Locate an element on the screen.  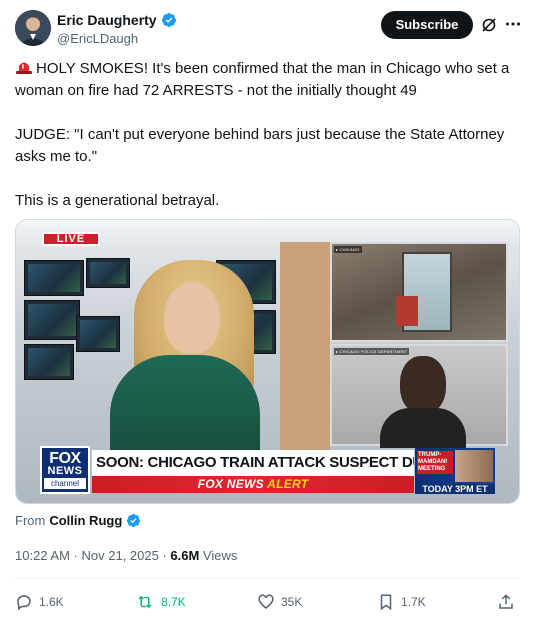
like-button: 35K is located at coordinates (279, 602).